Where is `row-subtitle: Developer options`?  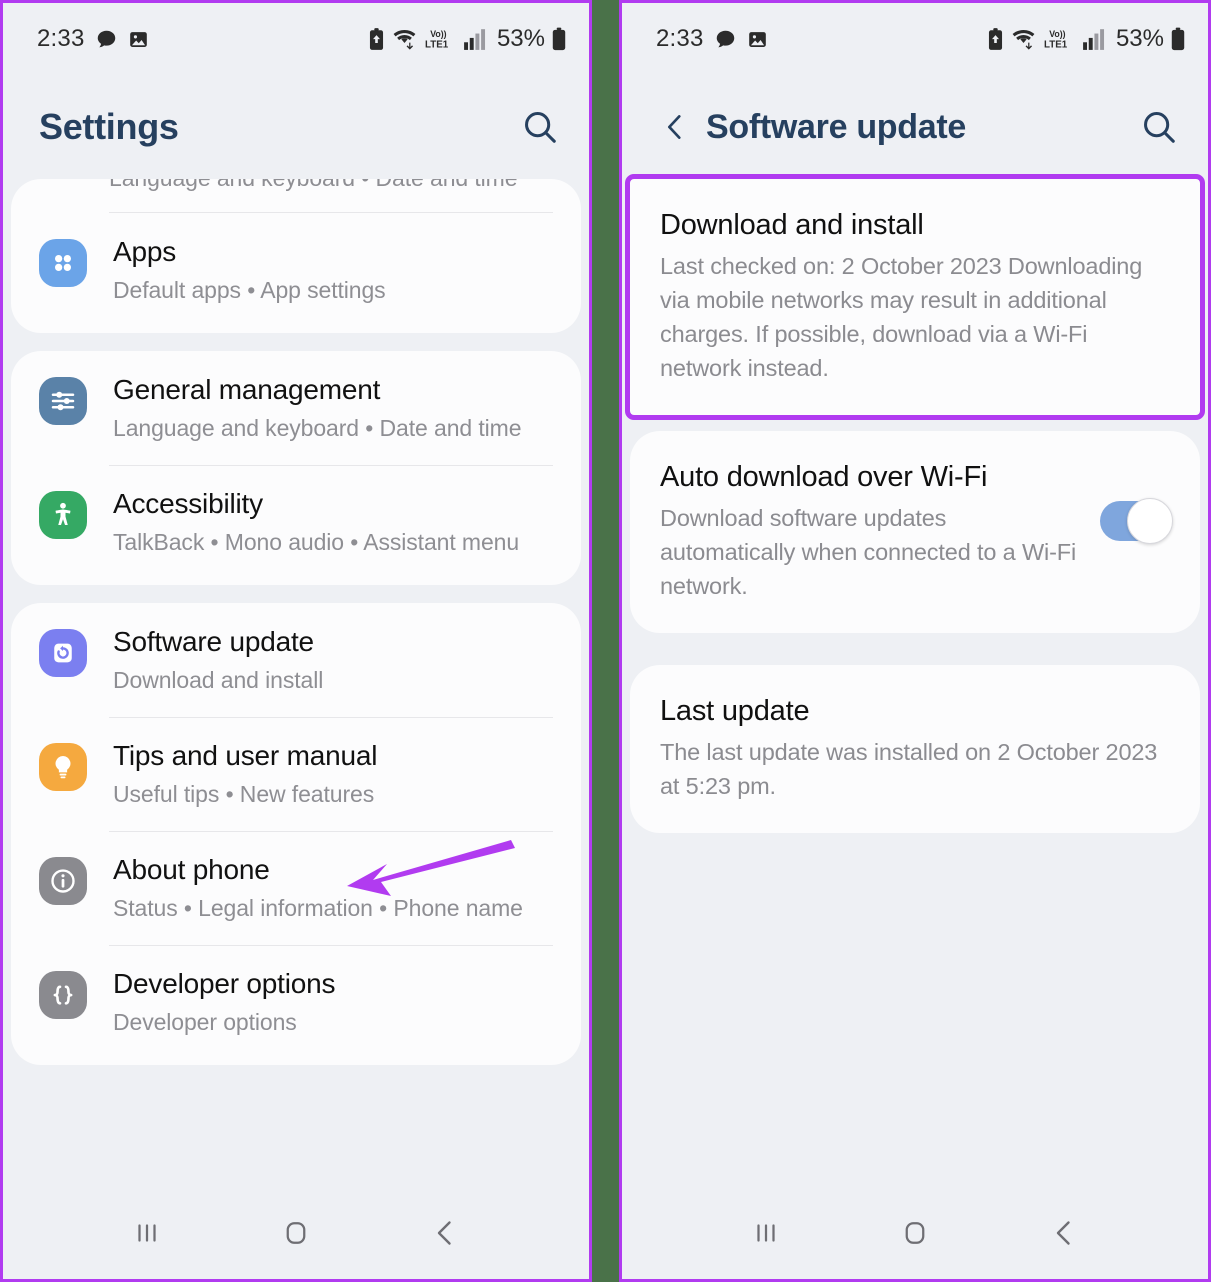
row-subtitle: Developer options is located at coordinates (205, 1022).